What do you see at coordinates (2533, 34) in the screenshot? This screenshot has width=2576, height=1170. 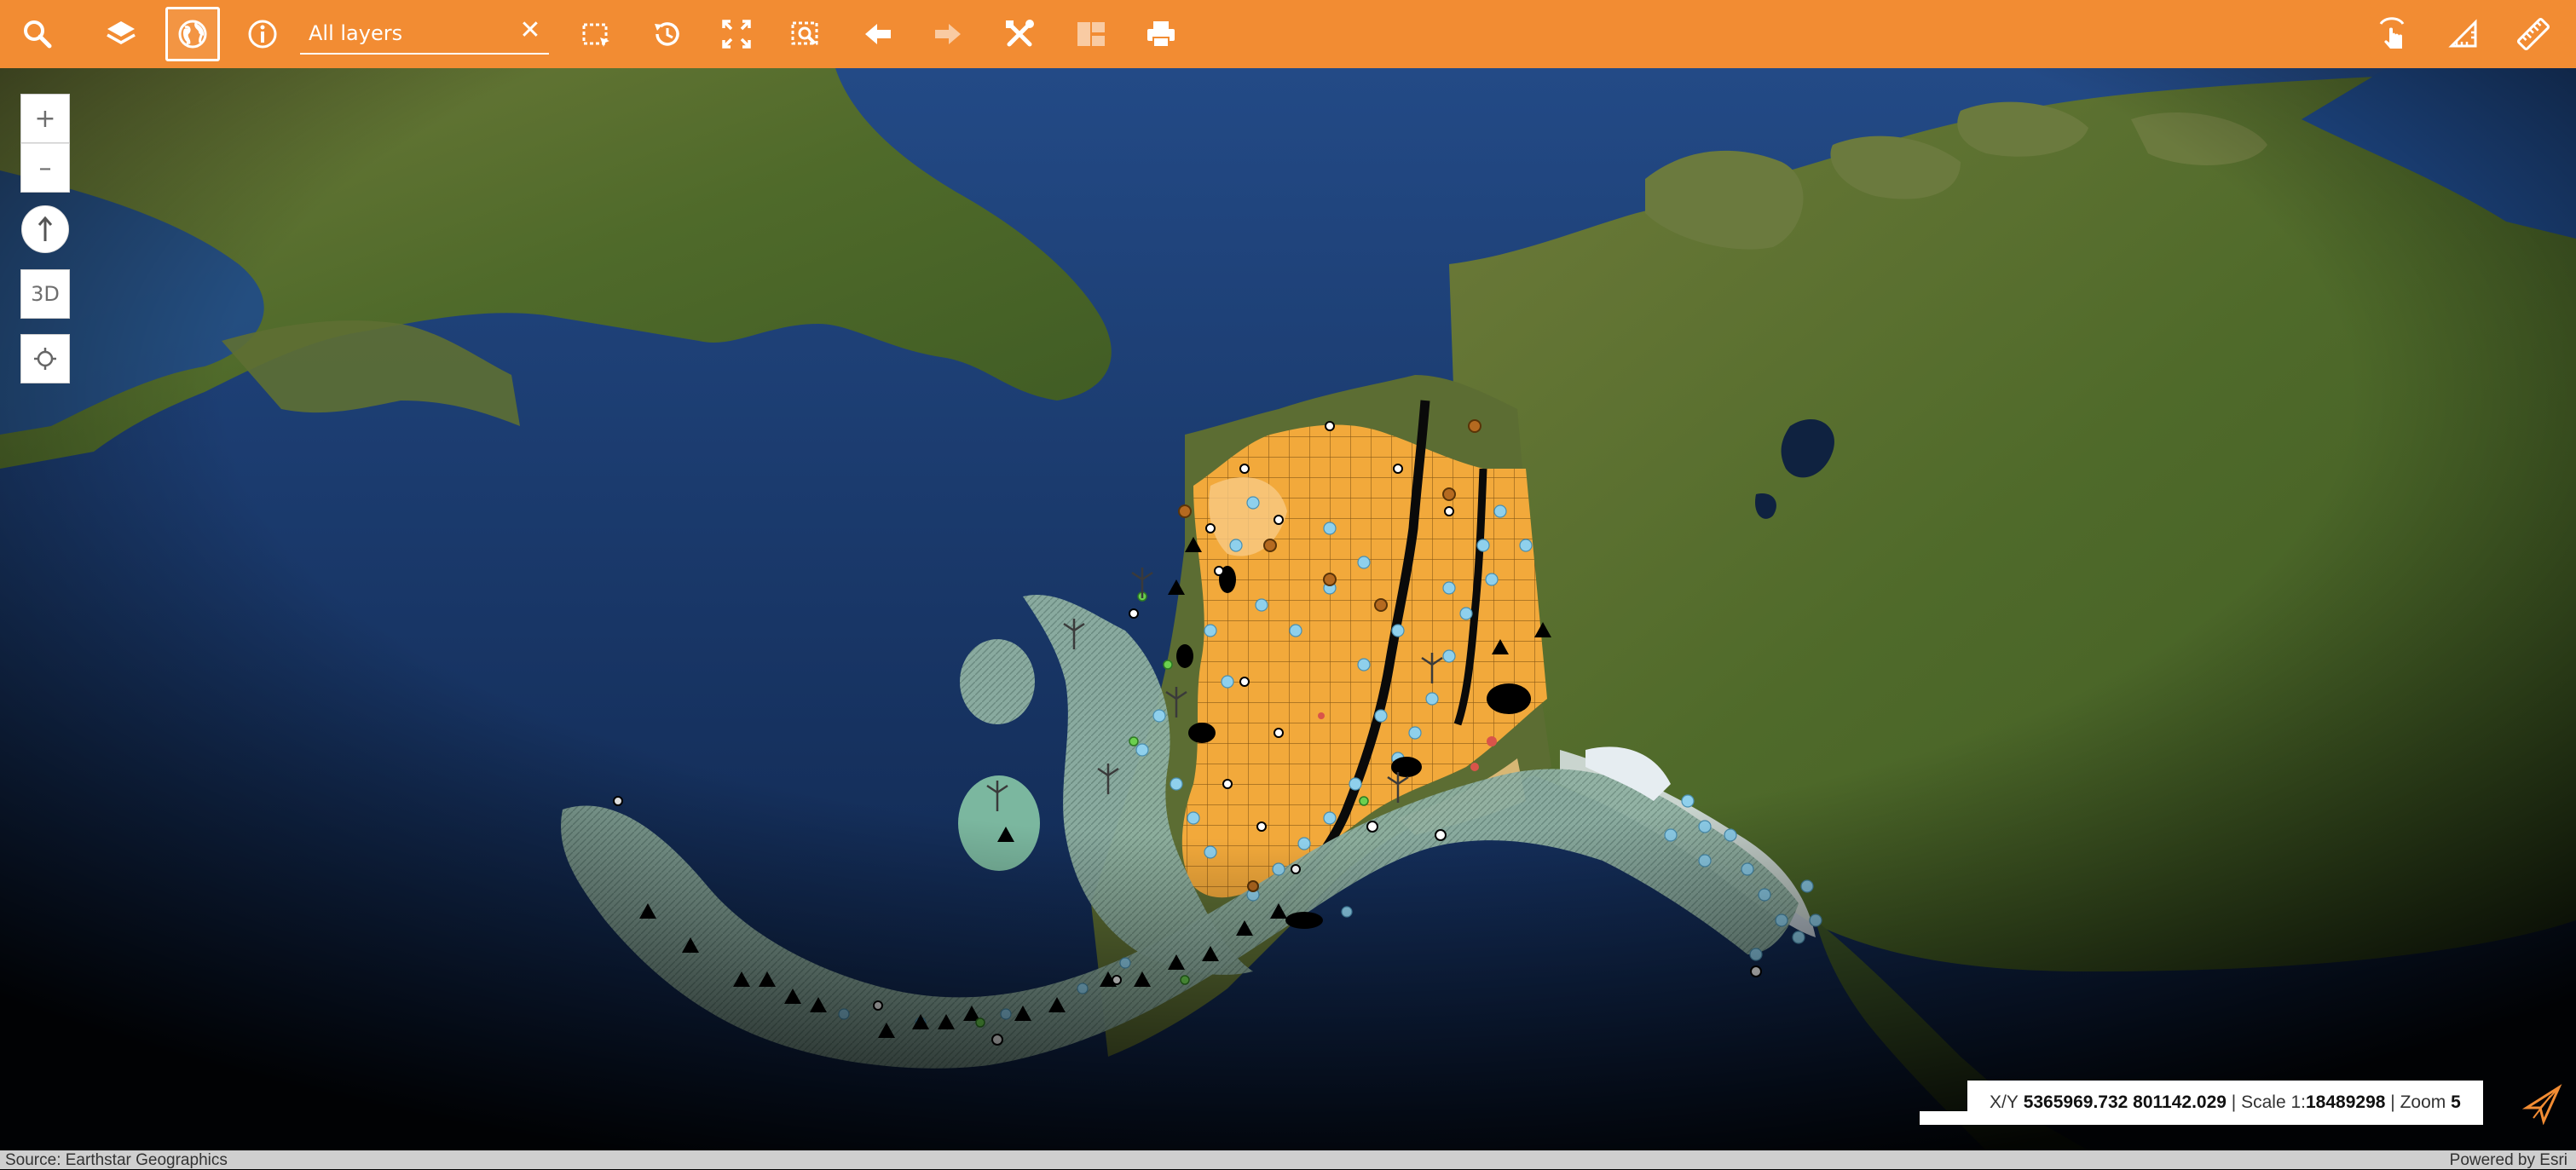 I see `ruler-icon` at bounding box center [2533, 34].